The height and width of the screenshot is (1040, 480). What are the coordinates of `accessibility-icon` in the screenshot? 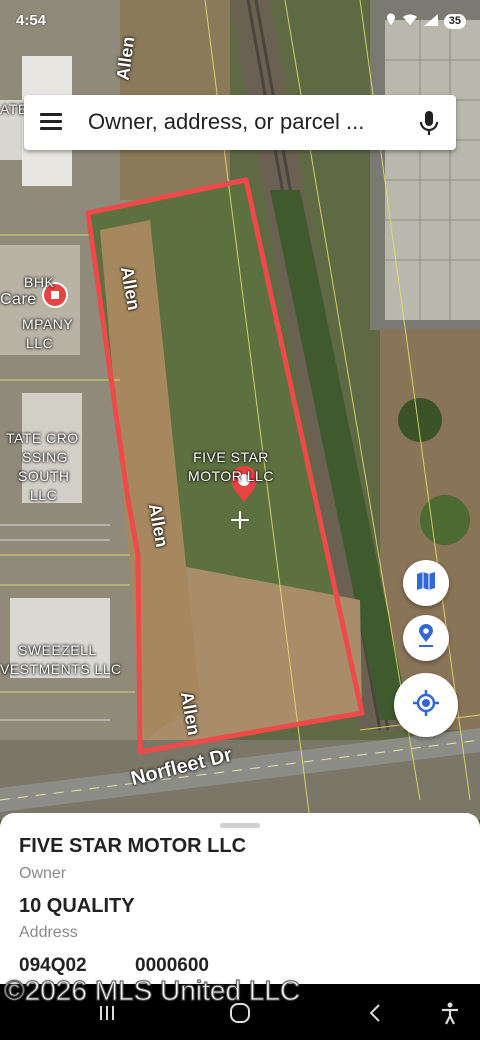 It's located at (450, 1017).